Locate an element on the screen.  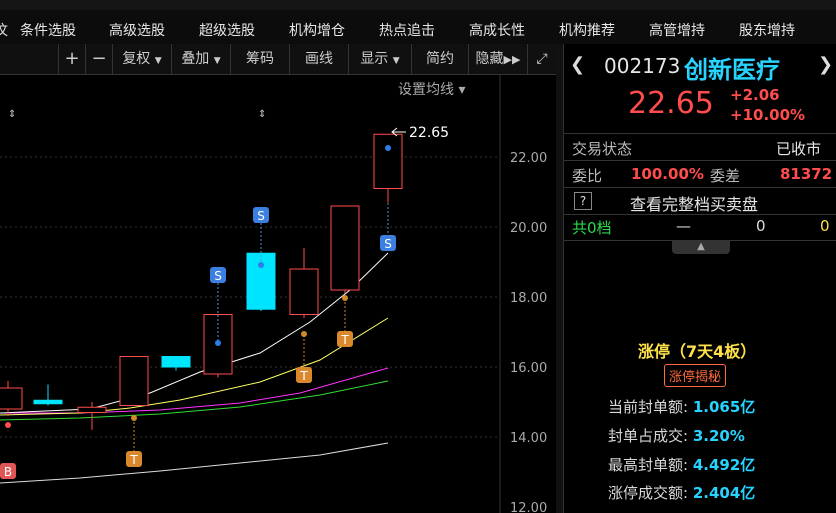
price-change-pct: +10.00% is located at coordinates (768, 115).